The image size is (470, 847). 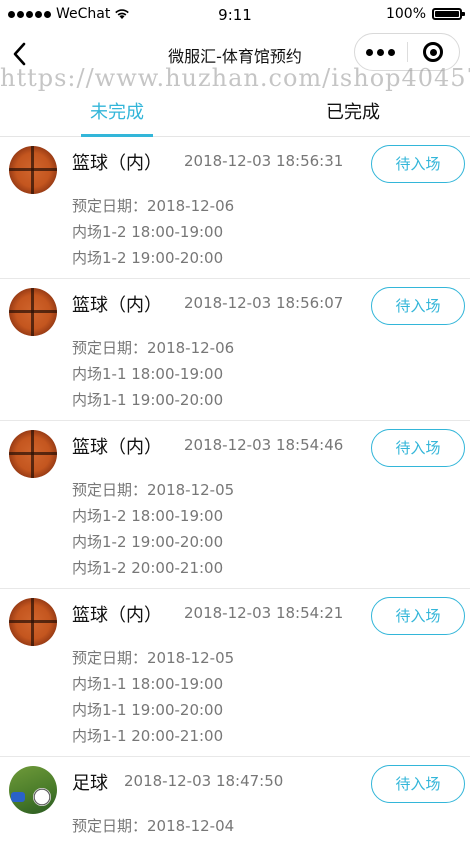 What do you see at coordinates (18, 797) in the screenshot?
I see `boot-shape` at bounding box center [18, 797].